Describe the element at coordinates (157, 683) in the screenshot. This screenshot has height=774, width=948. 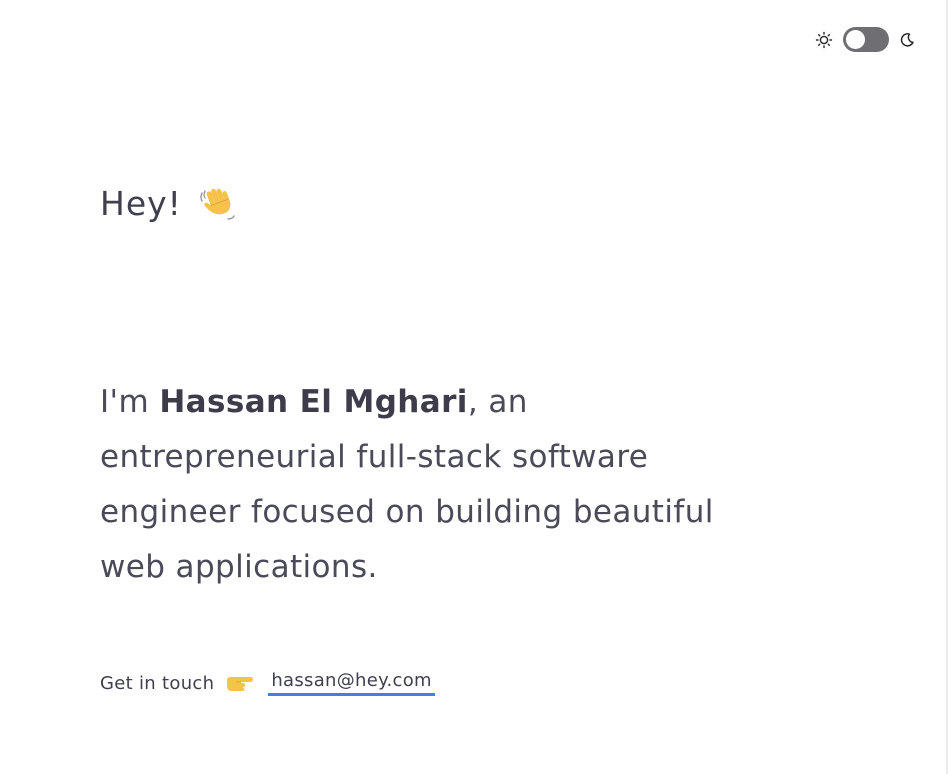
I see `contact-label: Get in touch` at that location.